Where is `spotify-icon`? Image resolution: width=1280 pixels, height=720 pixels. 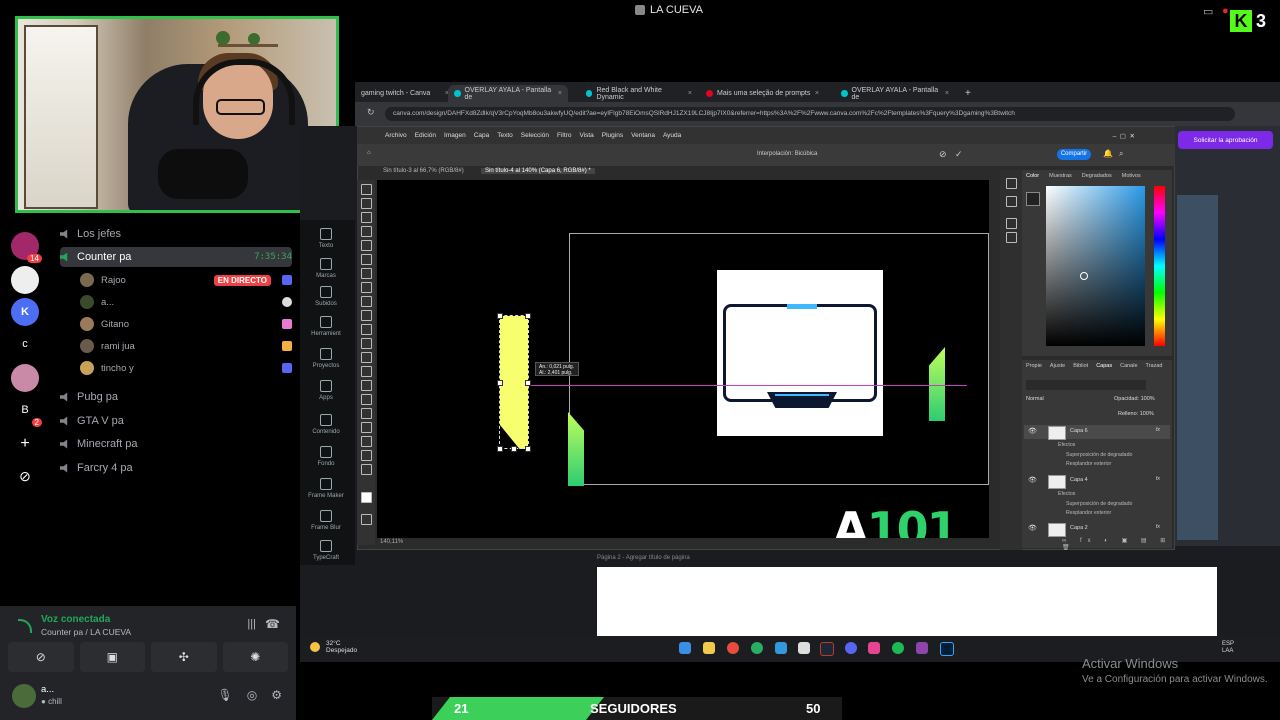
spotify-icon is located at coordinates (898, 648).